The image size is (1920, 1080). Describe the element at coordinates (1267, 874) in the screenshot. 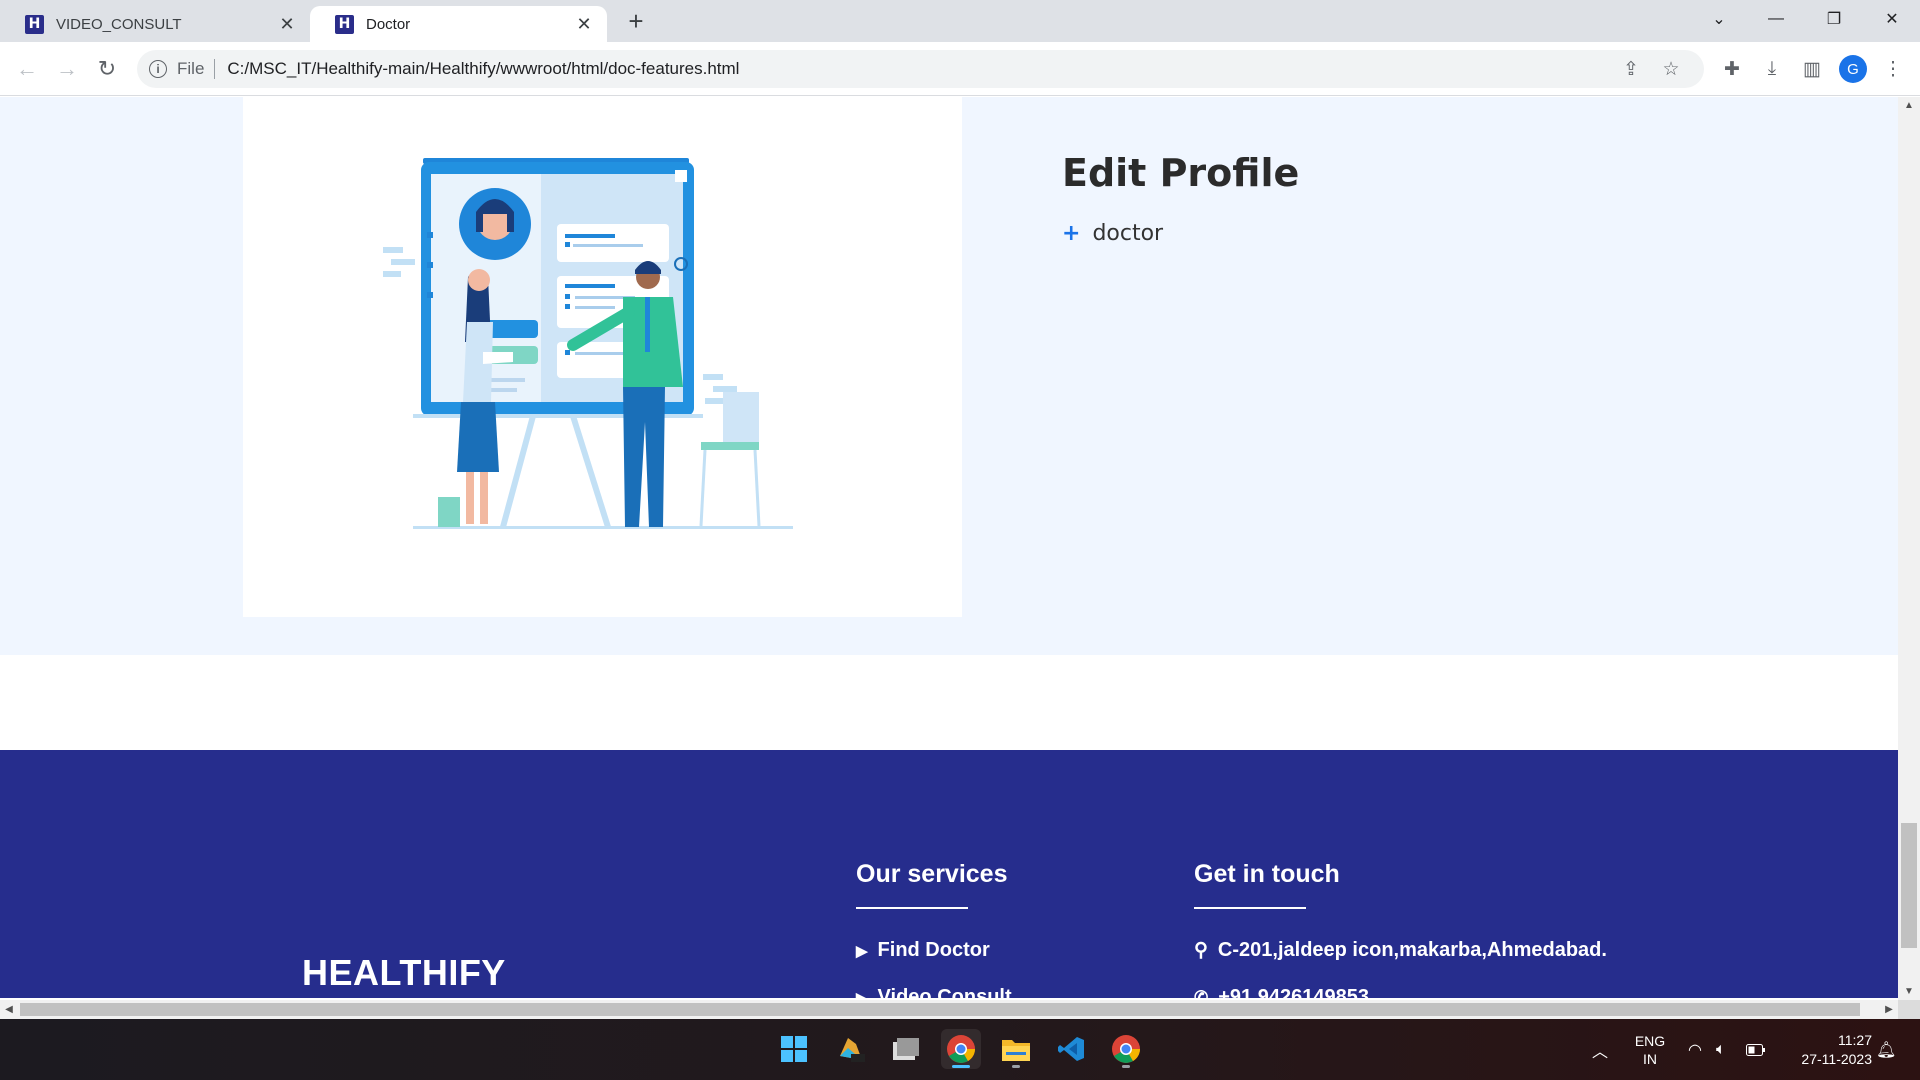

I see `contact-heading: Get in touch` at that location.